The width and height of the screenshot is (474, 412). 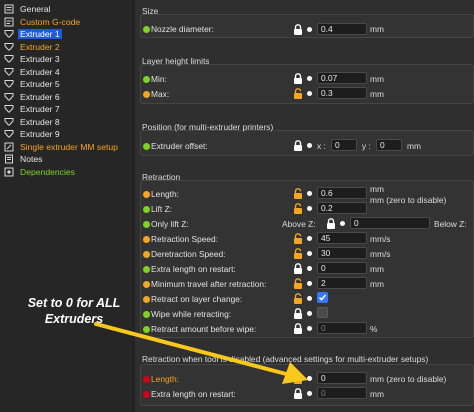 I want to click on sidebar-item-dependencies: Dependencies, so click(x=40, y=172).